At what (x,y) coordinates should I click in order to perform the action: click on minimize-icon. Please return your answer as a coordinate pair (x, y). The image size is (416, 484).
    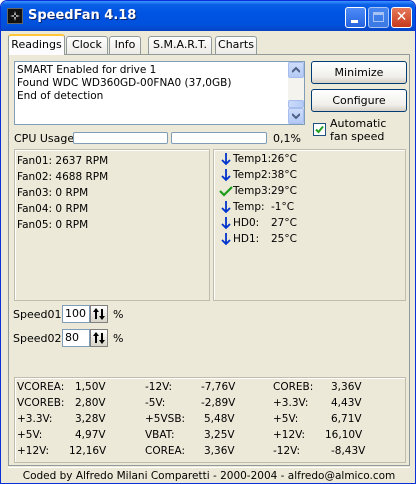
    Looking at the image, I should click on (354, 21).